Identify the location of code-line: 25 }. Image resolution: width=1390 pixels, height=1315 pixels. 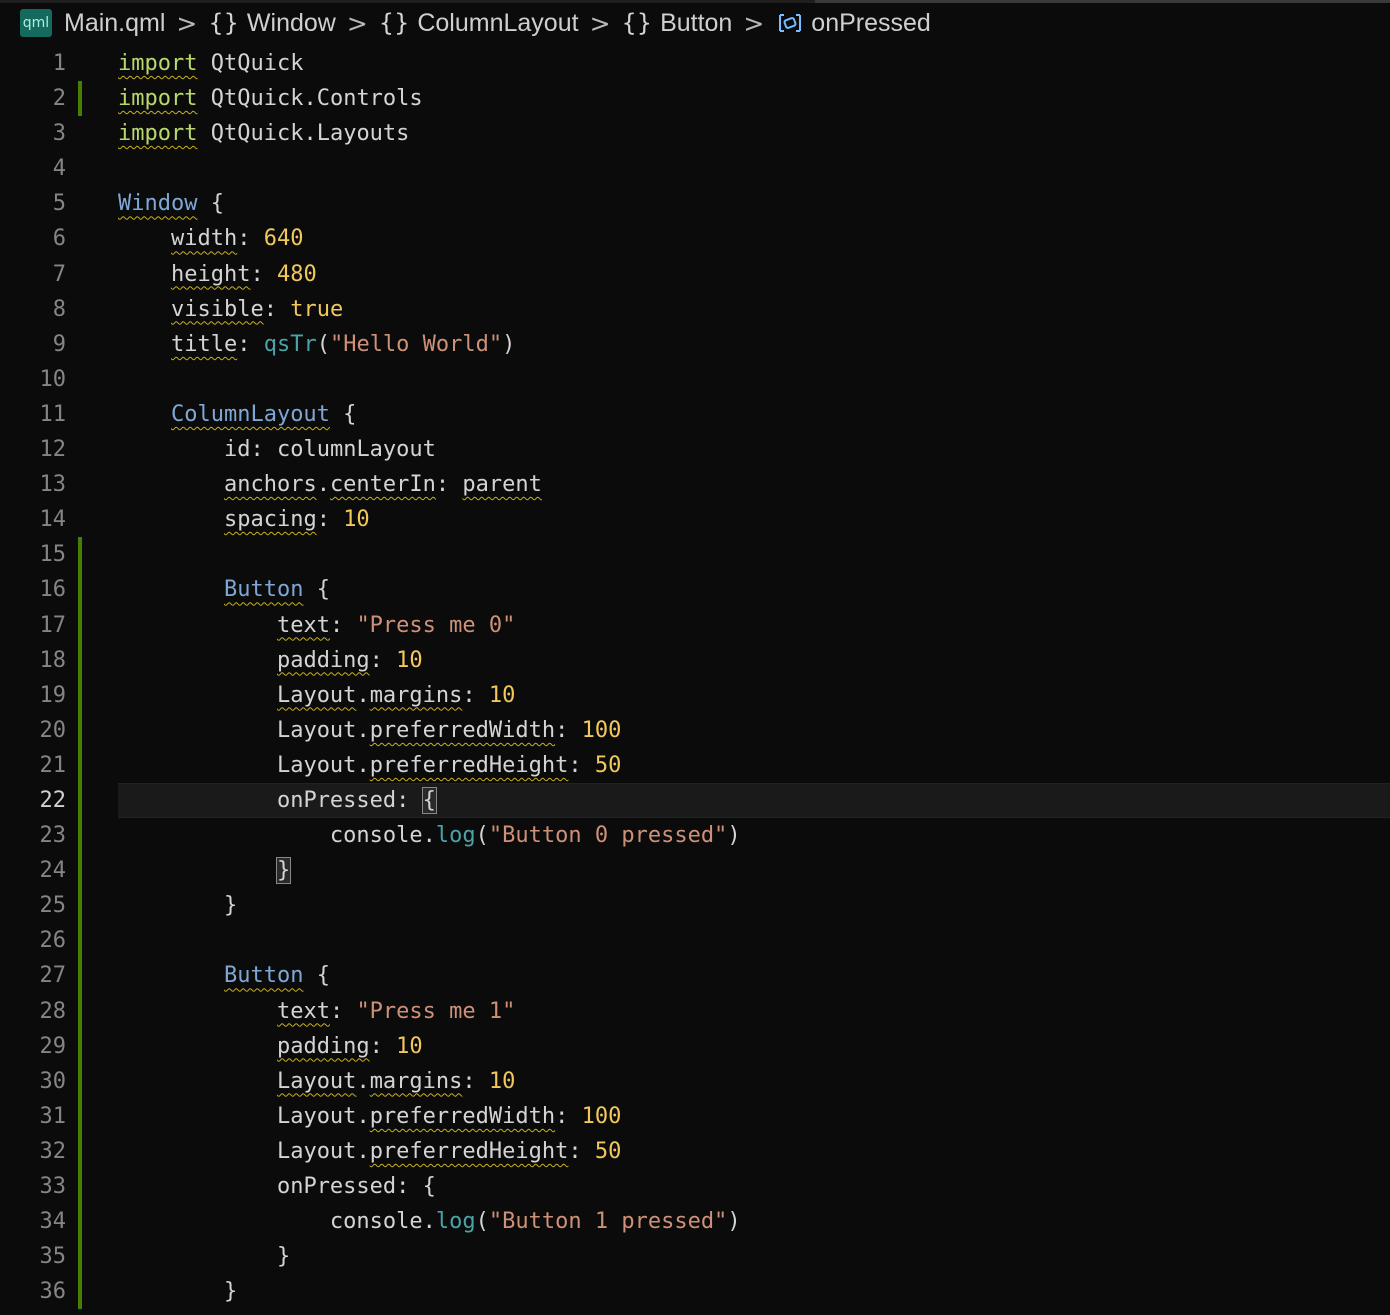
(695, 906).